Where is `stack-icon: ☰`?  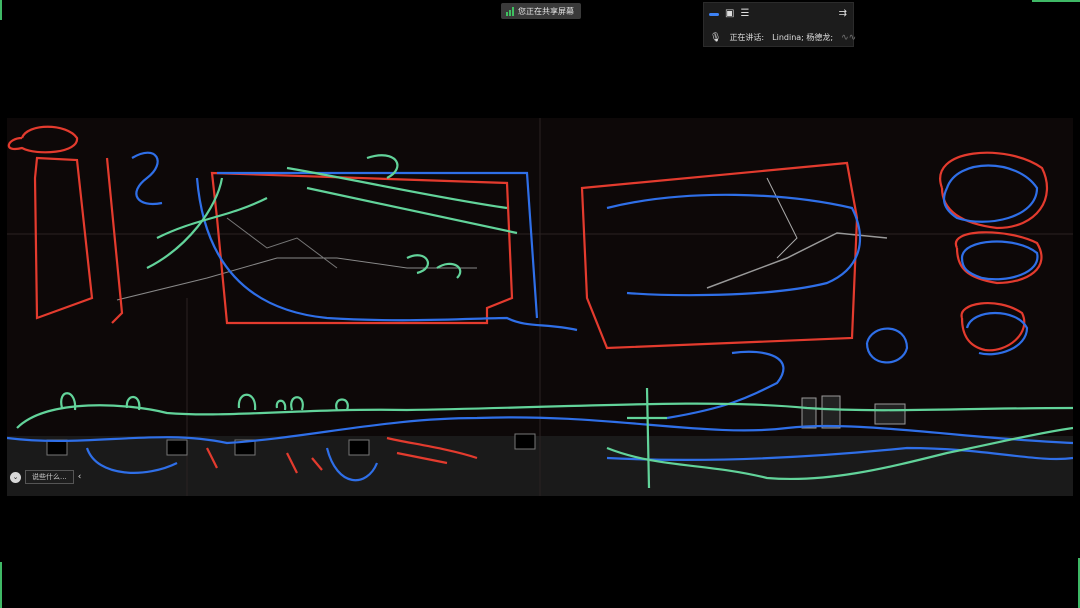 stack-icon: ☰ is located at coordinates (744, 14).